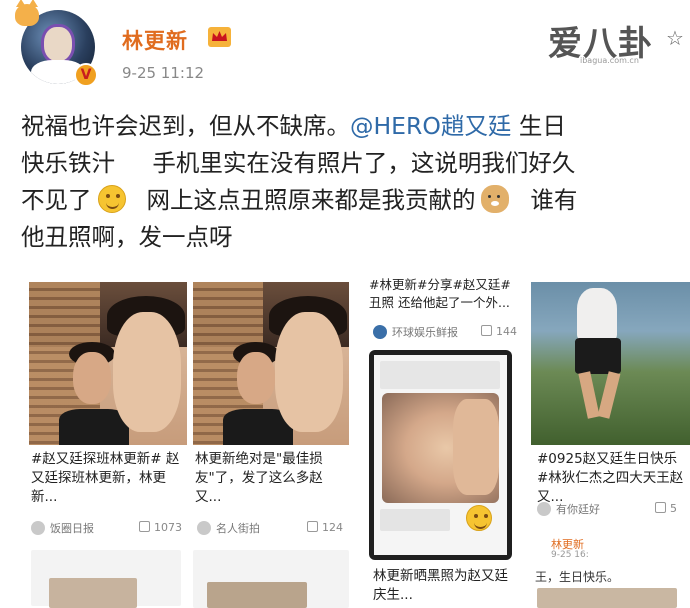 The height and width of the screenshot is (608, 690). I want to click on site-url: ibagua.com.cn, so click(609, 60).